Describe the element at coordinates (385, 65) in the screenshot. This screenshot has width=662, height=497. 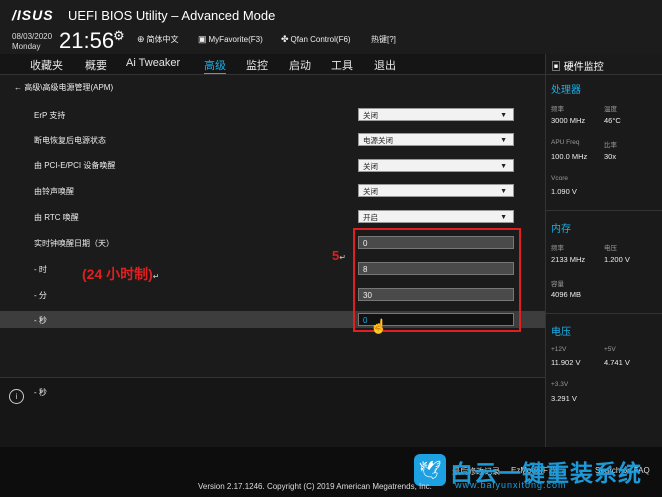
I see `tab-exit: 退出` at that location.